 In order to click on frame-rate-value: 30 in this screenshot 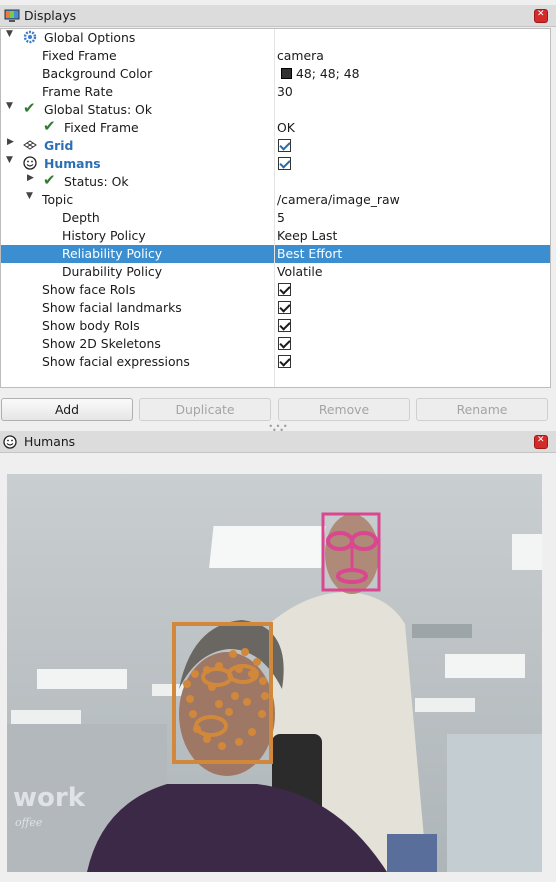, I will do `click(285, 91)`.